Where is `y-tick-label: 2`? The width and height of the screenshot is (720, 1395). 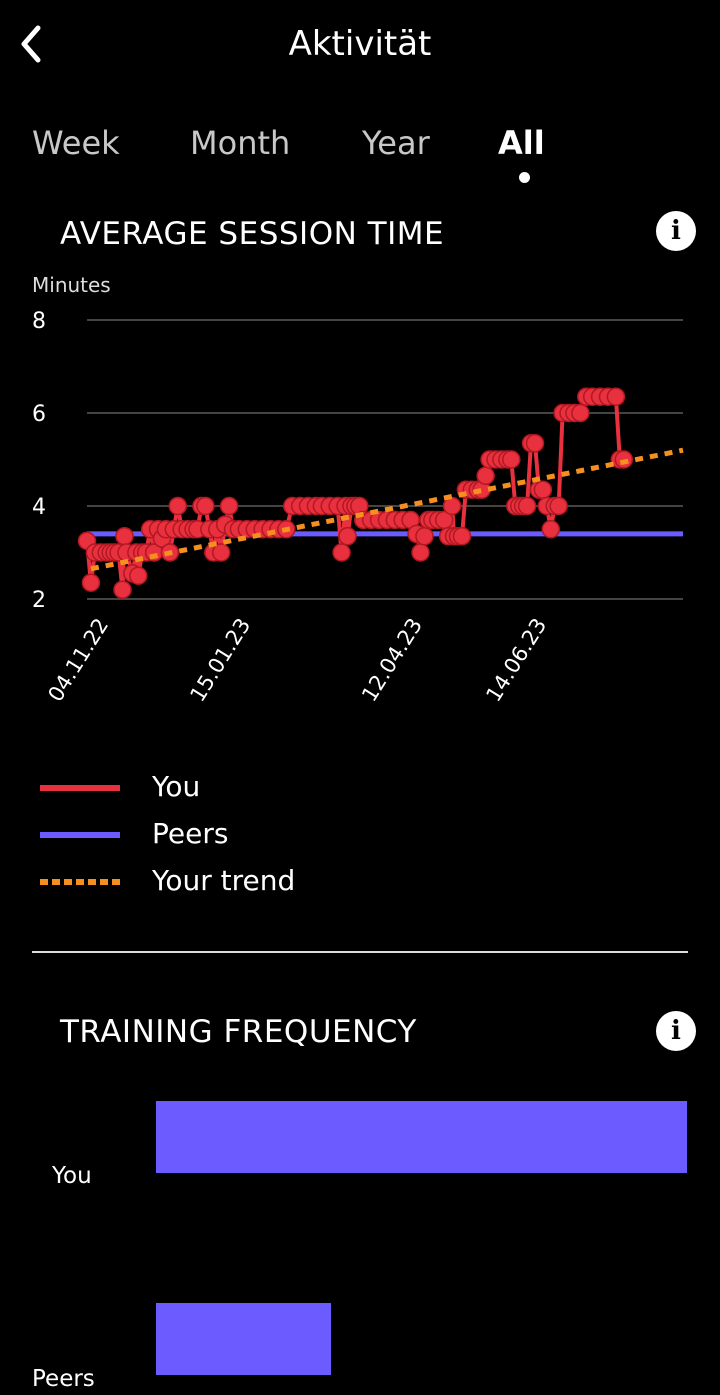
y-tick-label: 2 is located at coordinates (39, 600).